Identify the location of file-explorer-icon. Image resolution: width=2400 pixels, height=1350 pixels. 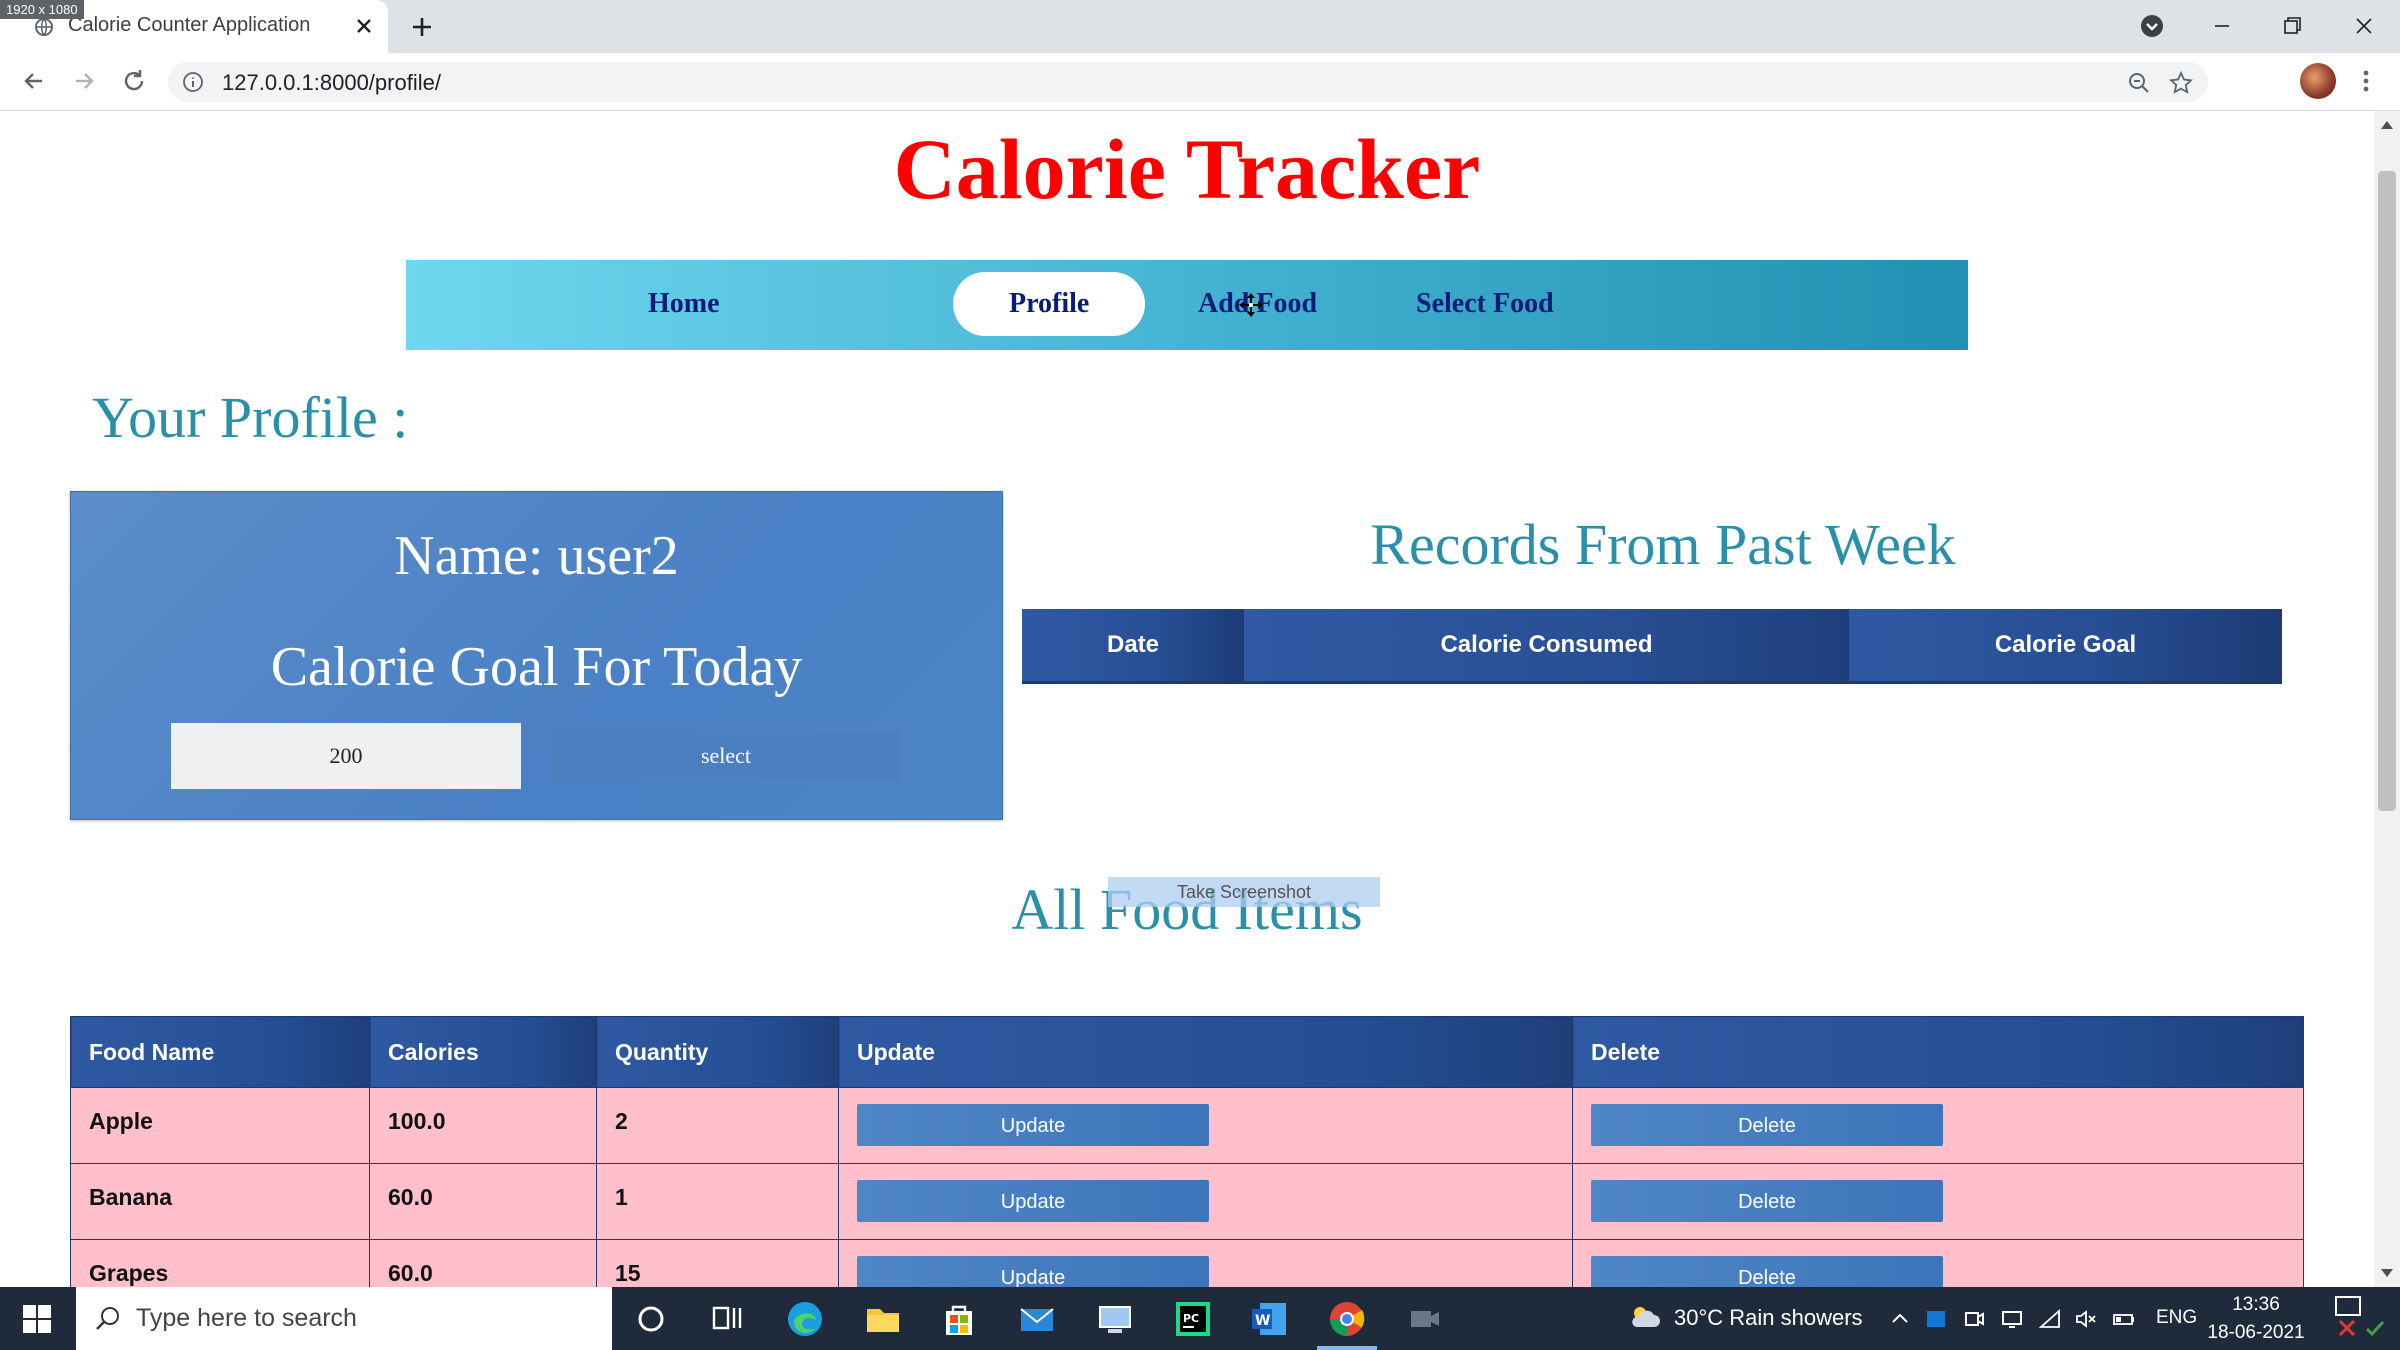
(883, 1319).